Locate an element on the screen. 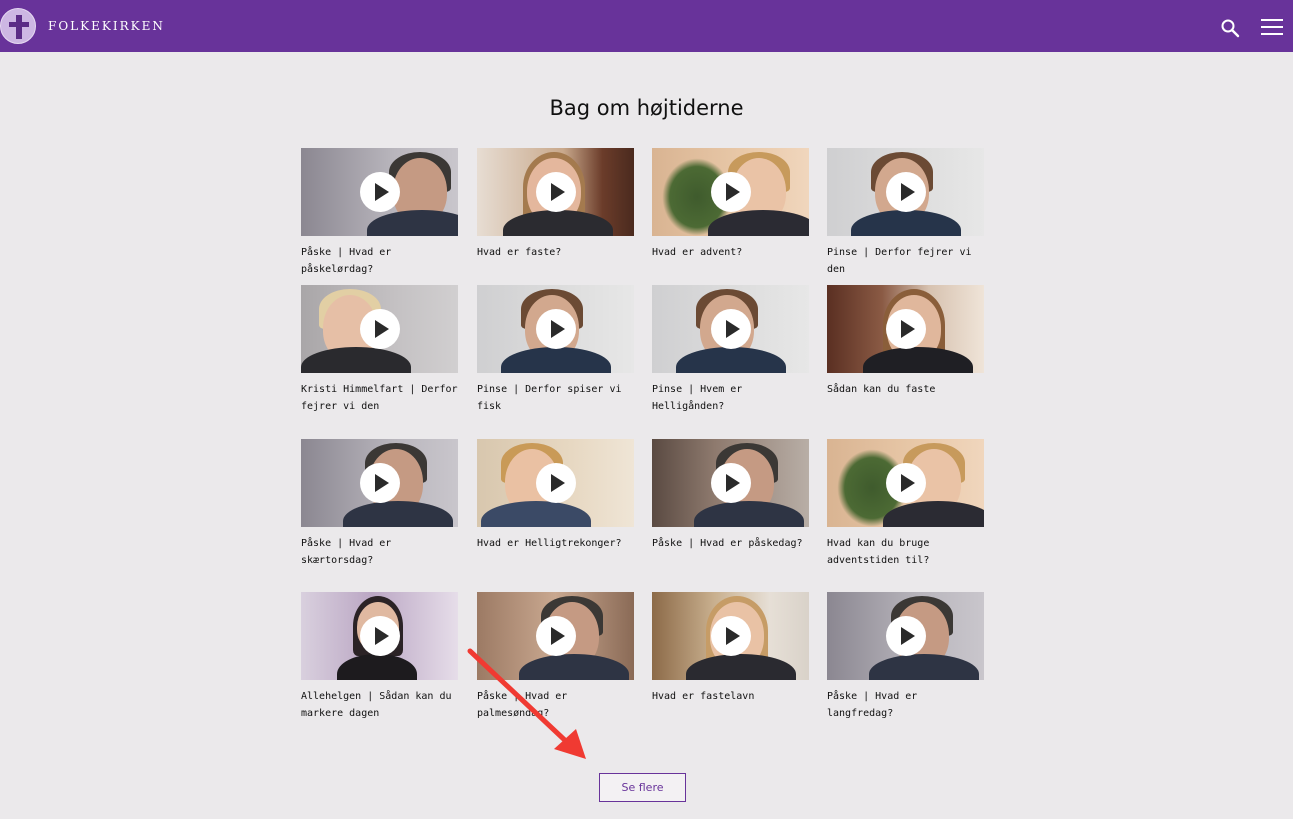  video-title: Påske | Hvad er palmesøndag? is located at coordinates (557, 705).